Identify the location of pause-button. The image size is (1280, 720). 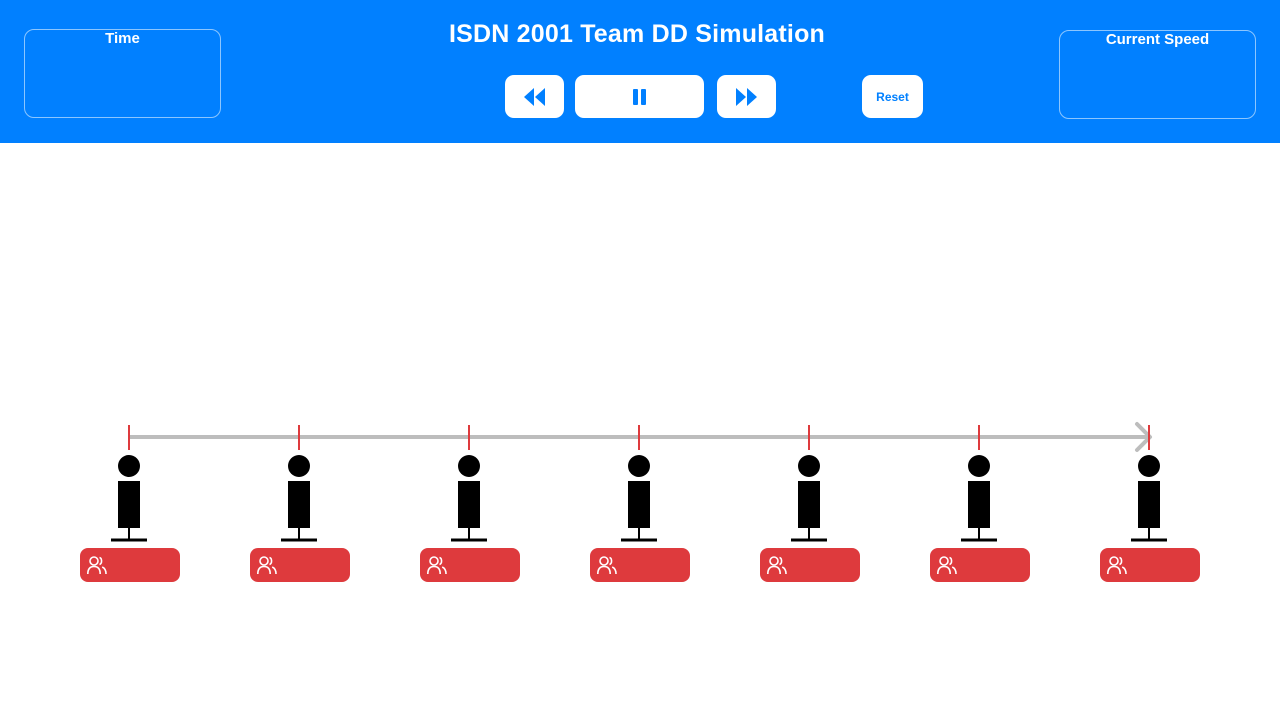
(639, 96).